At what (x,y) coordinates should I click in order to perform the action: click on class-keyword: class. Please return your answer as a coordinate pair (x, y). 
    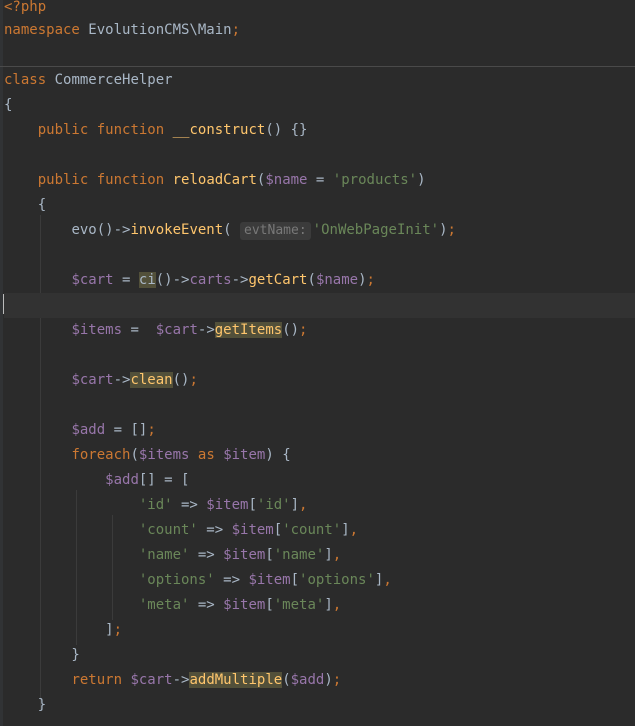
    Looking at the image, I should click on (25, 80).